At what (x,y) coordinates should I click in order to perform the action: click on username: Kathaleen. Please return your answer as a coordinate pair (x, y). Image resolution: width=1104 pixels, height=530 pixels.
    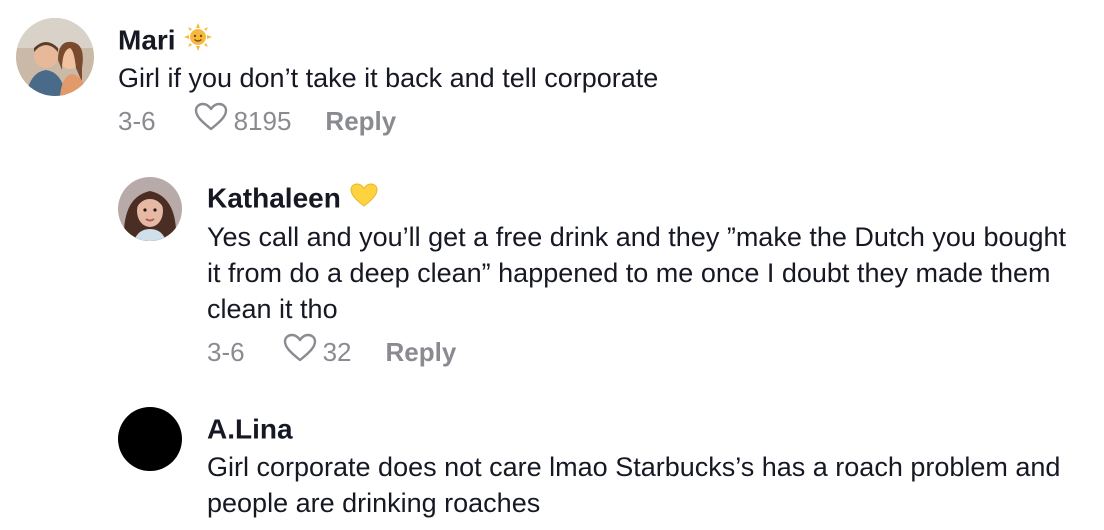
    Looking at the image, I should click on (293, 198).